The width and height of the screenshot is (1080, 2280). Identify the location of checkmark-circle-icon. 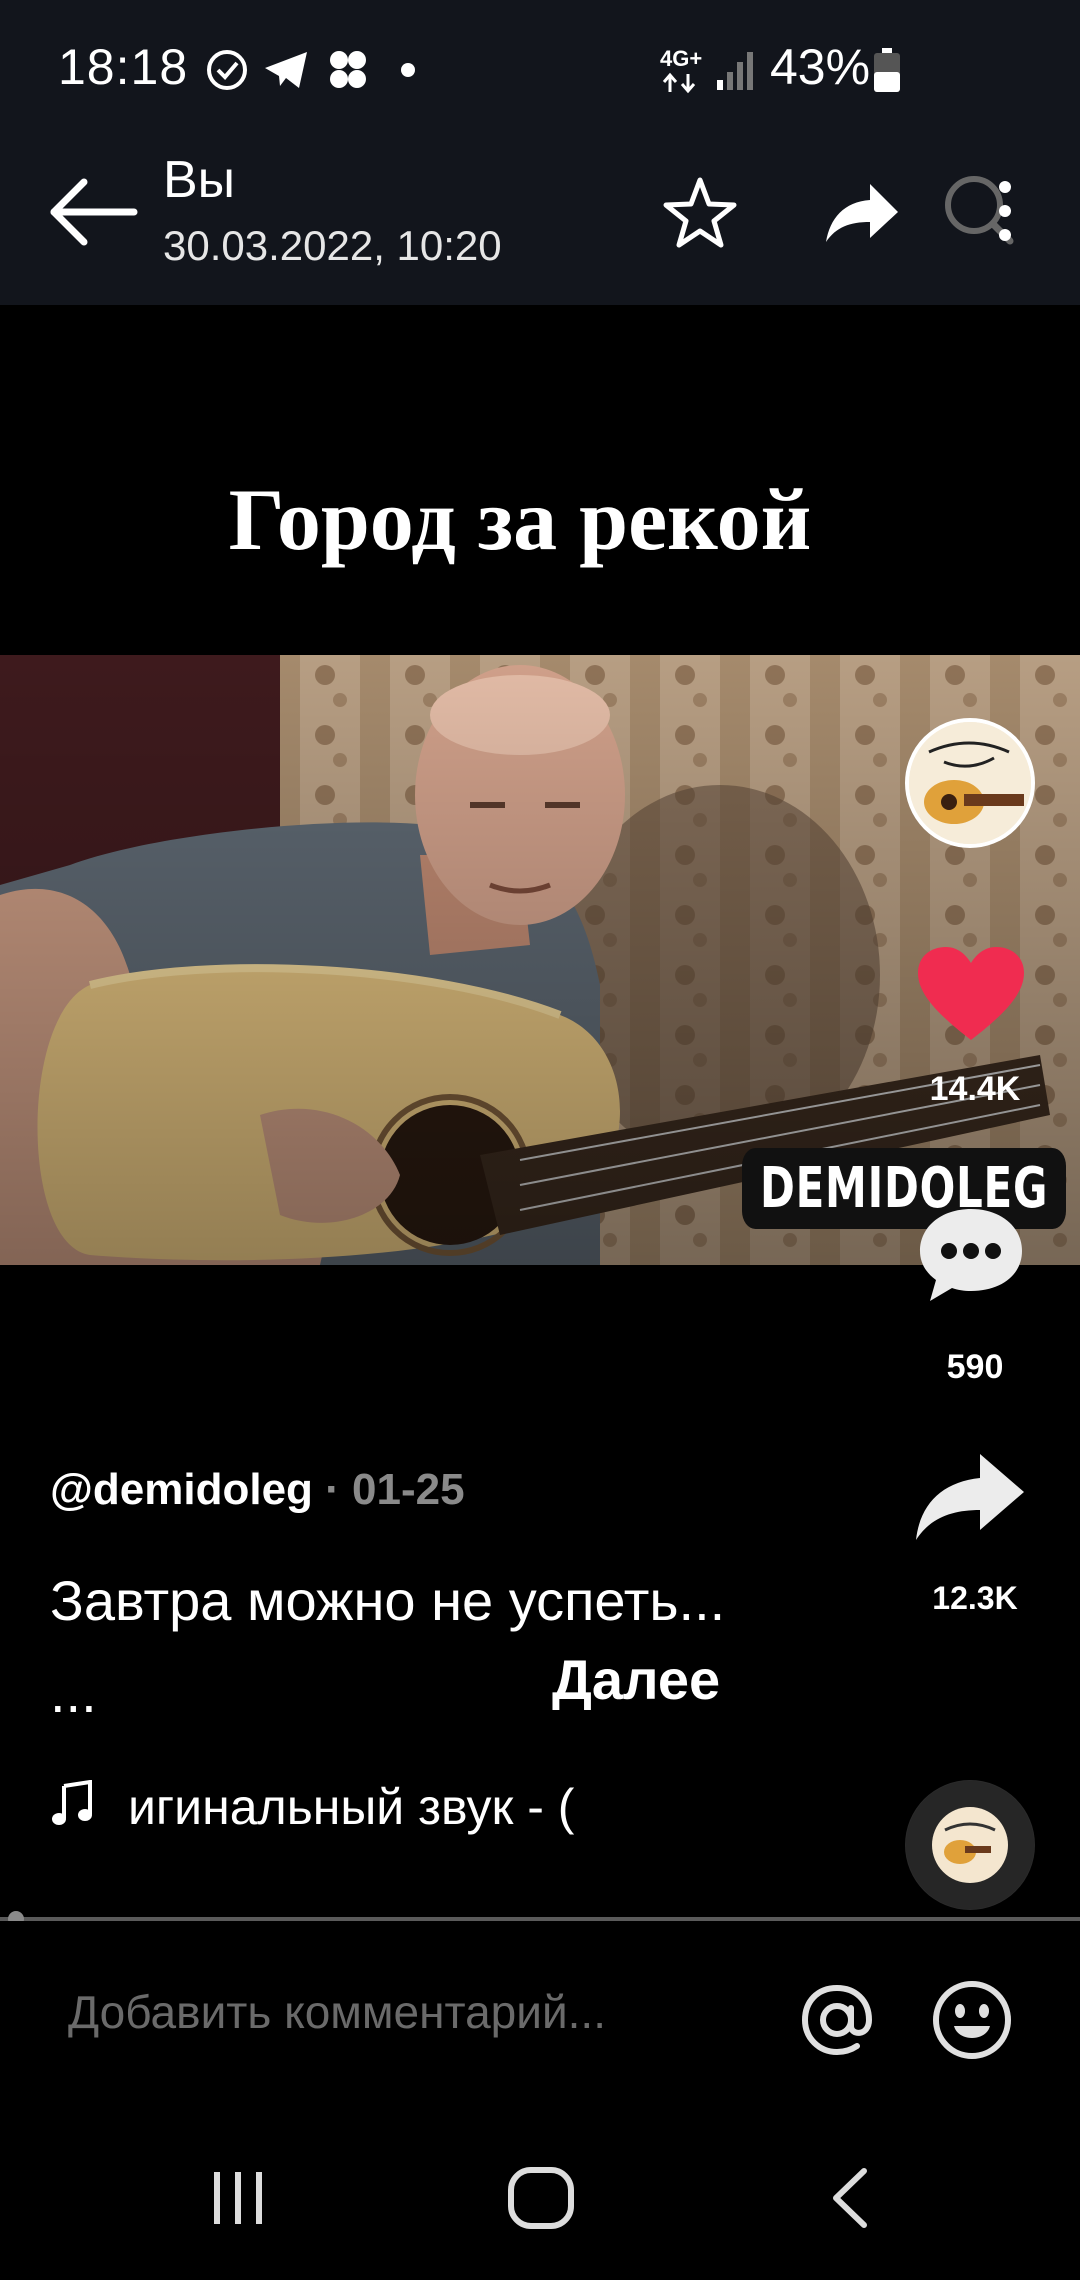
(227, 70).